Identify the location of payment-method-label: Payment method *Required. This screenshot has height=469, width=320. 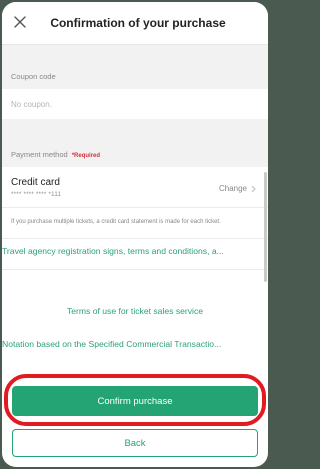
(55, 154).